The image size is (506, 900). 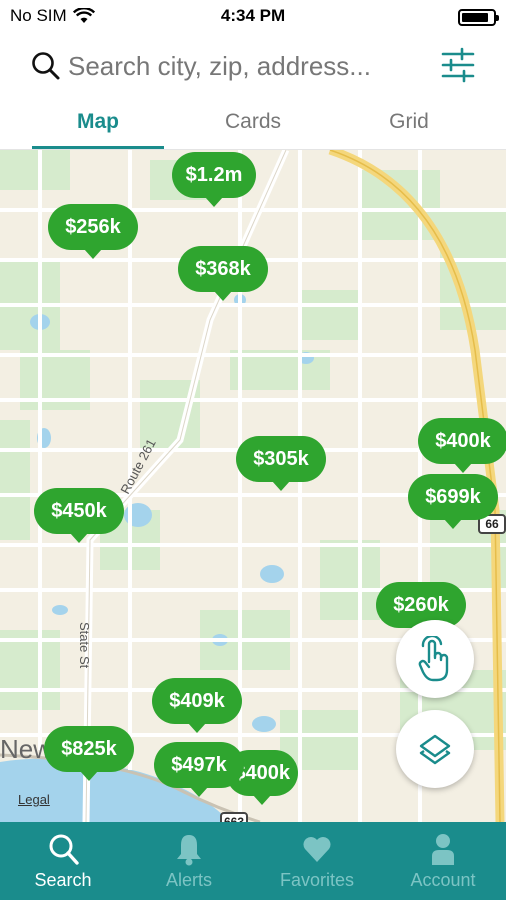 I want to click on search-bar, so click(x=253, y=68).